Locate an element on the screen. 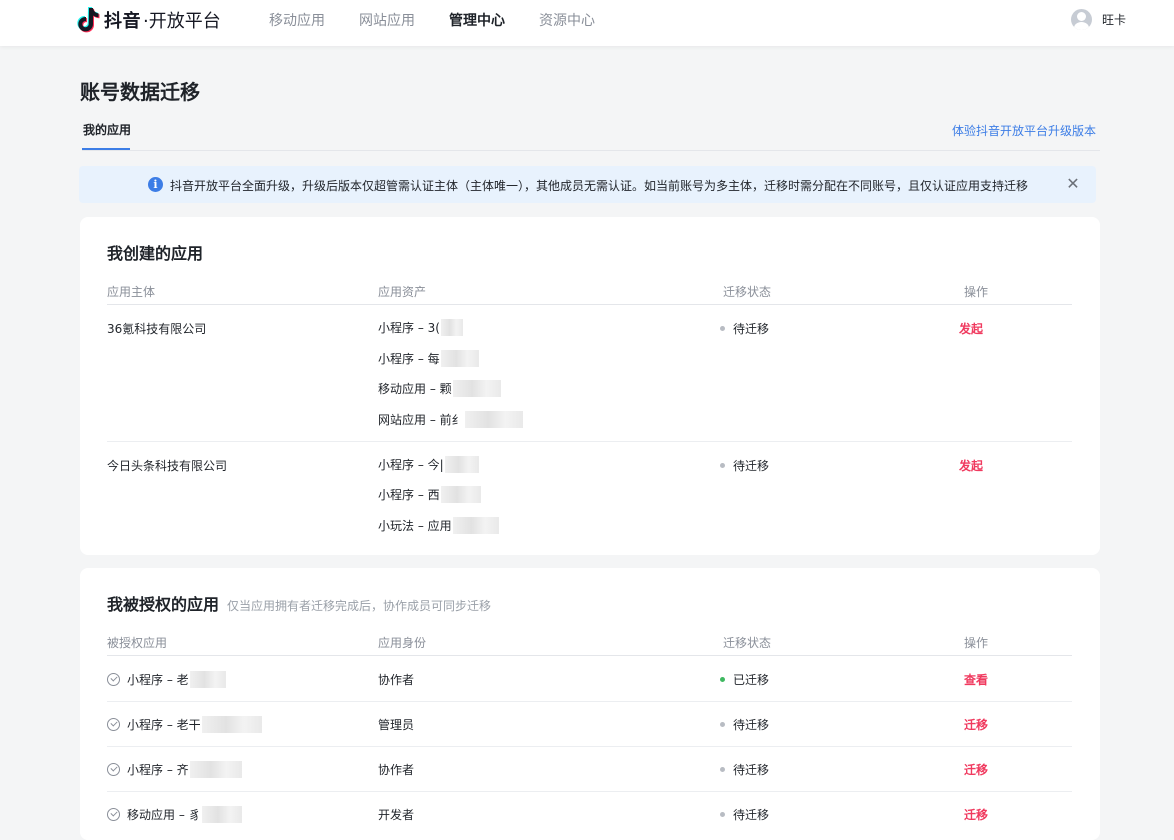  status-badge: 已迁移 is located at coordinates (744, 679).